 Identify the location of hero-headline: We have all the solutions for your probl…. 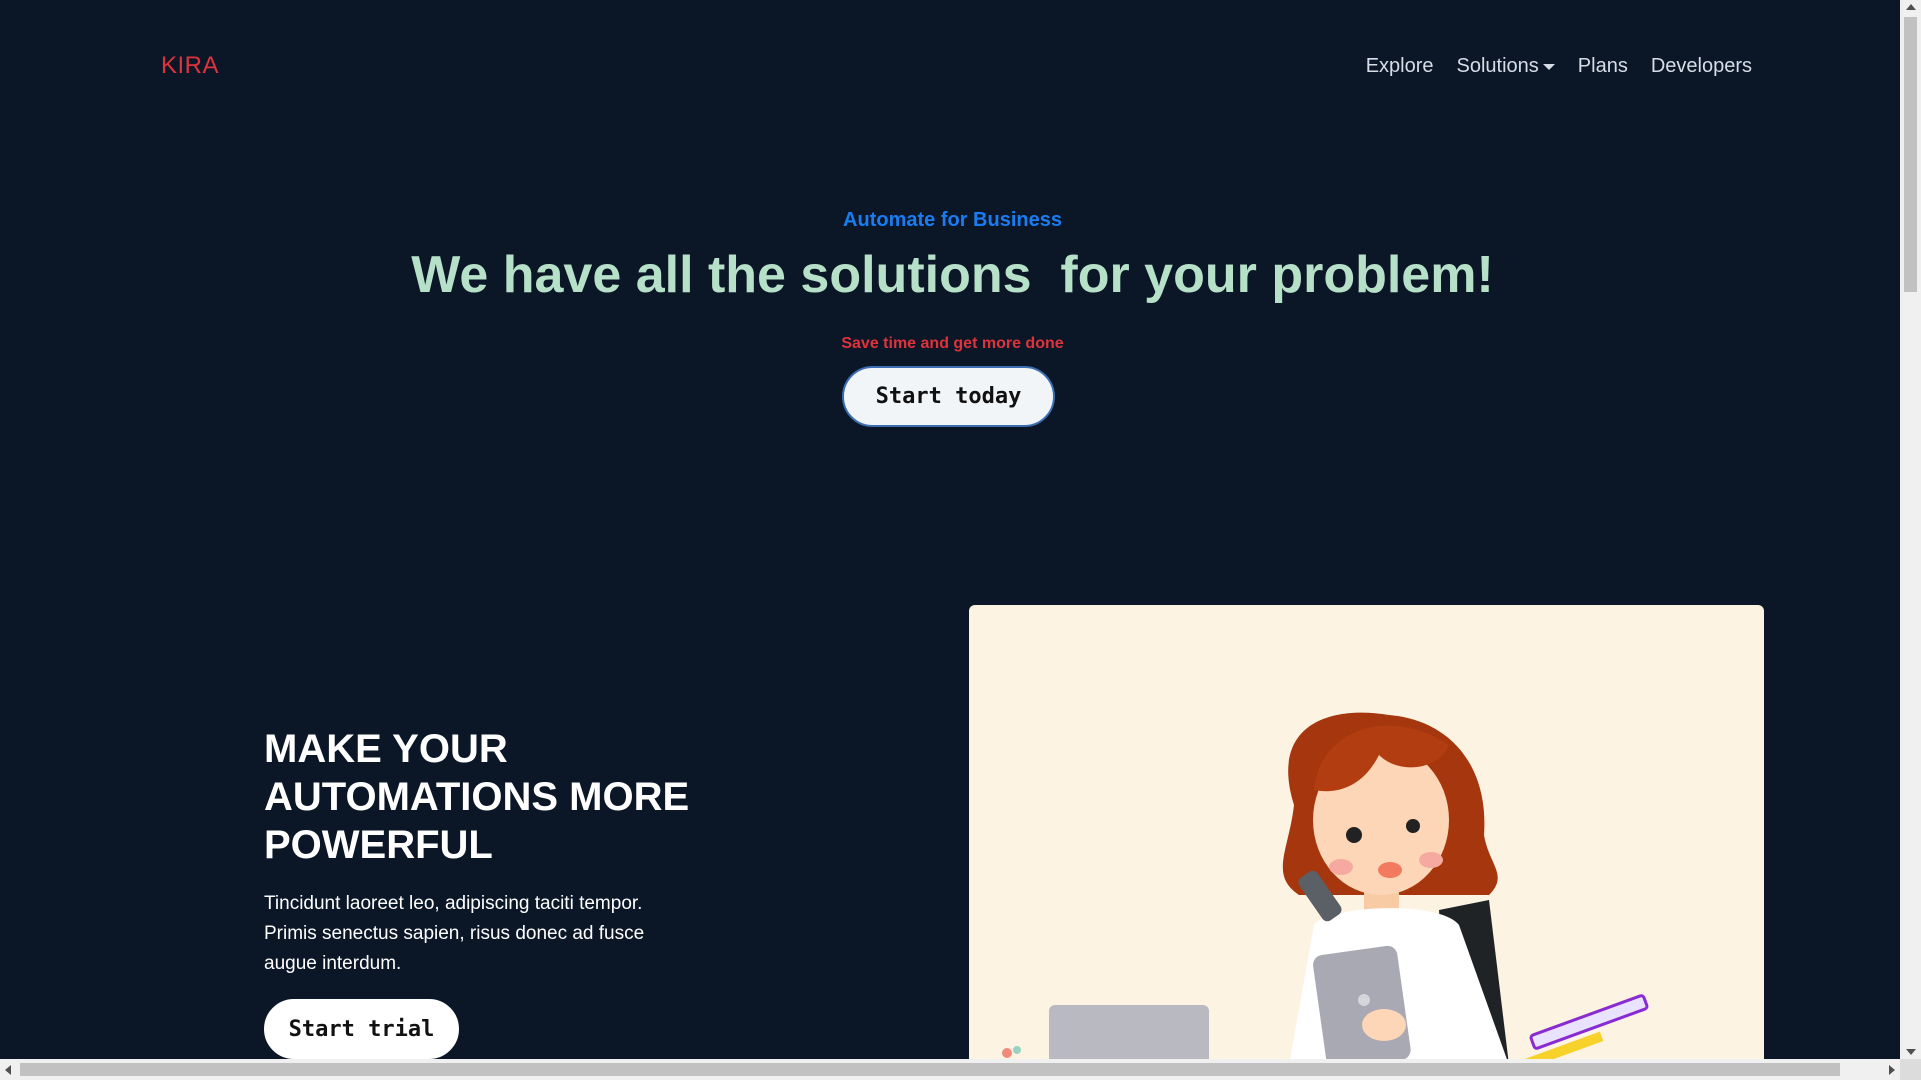
(952, 275).